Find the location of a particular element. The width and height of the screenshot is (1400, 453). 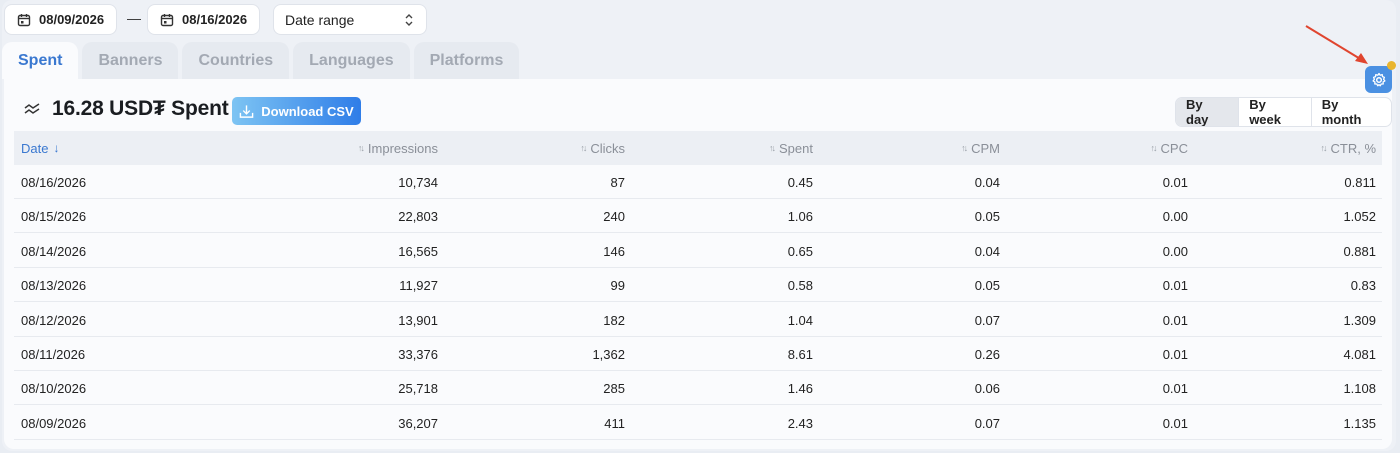

cell-impressions: 25,718 is located at coordinates (418, 389).